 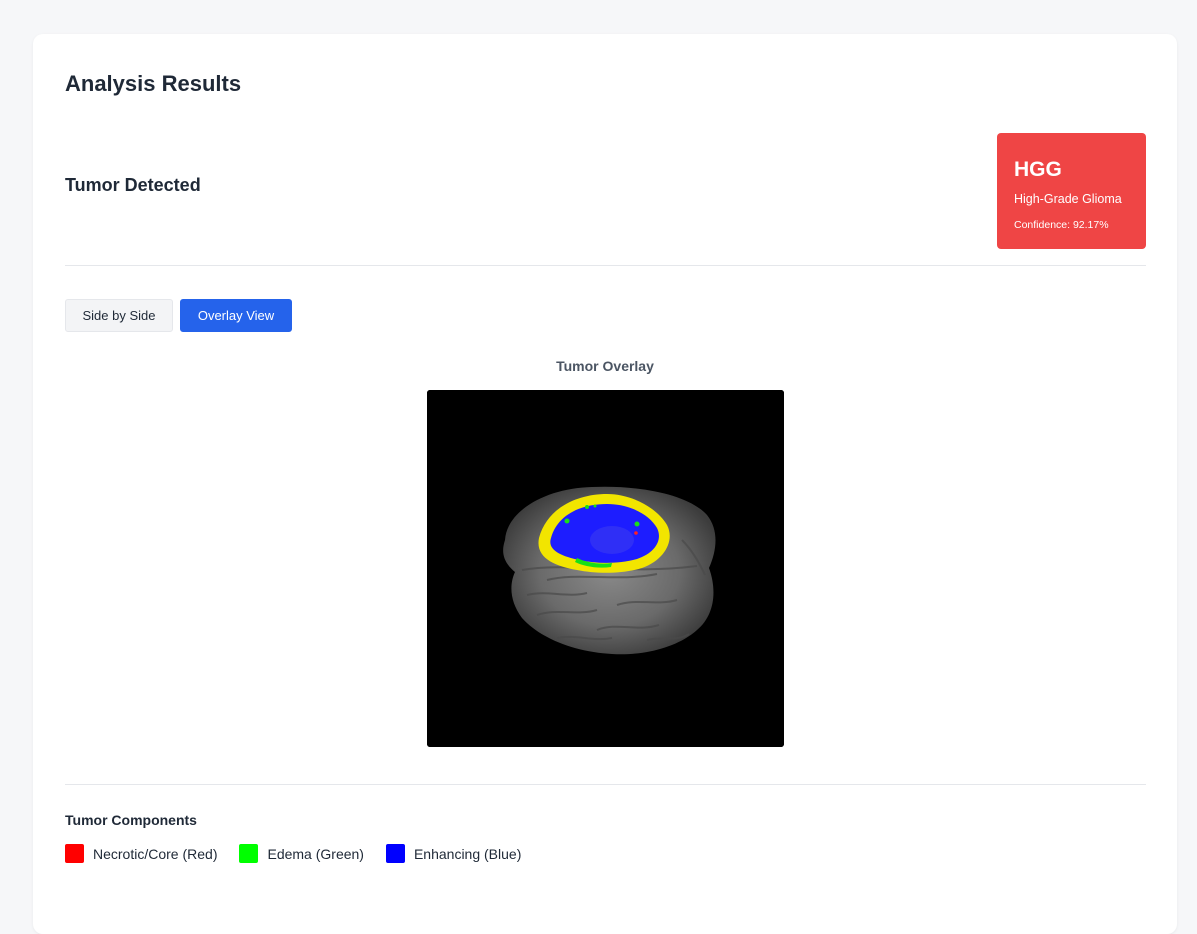 What do you see at coordinates (133, 185) in the screenshot?
I see `tumor-status: Tumor Detected` at bounding box center [133, 185].